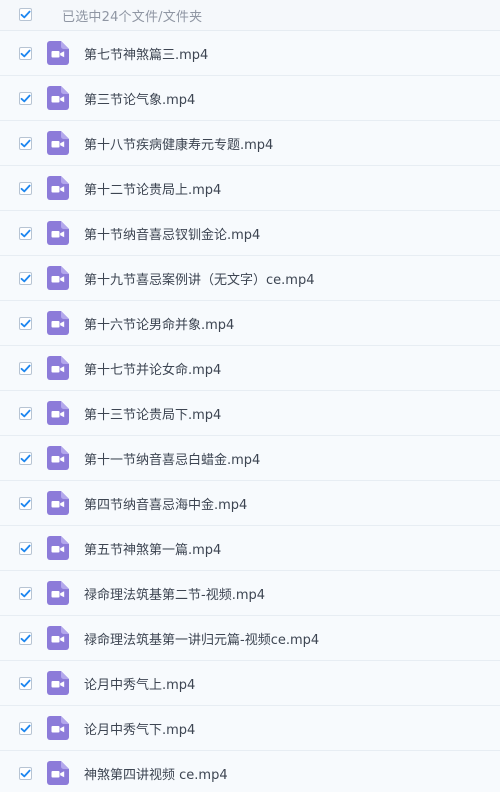 The height and width of the screenshot is (792, 500). What do you see at coordinates (174, 593) in the screenshot?
I see `file-name: 禄命理法筑基第二节-视频.mp4` at bounding box center [174, 593].